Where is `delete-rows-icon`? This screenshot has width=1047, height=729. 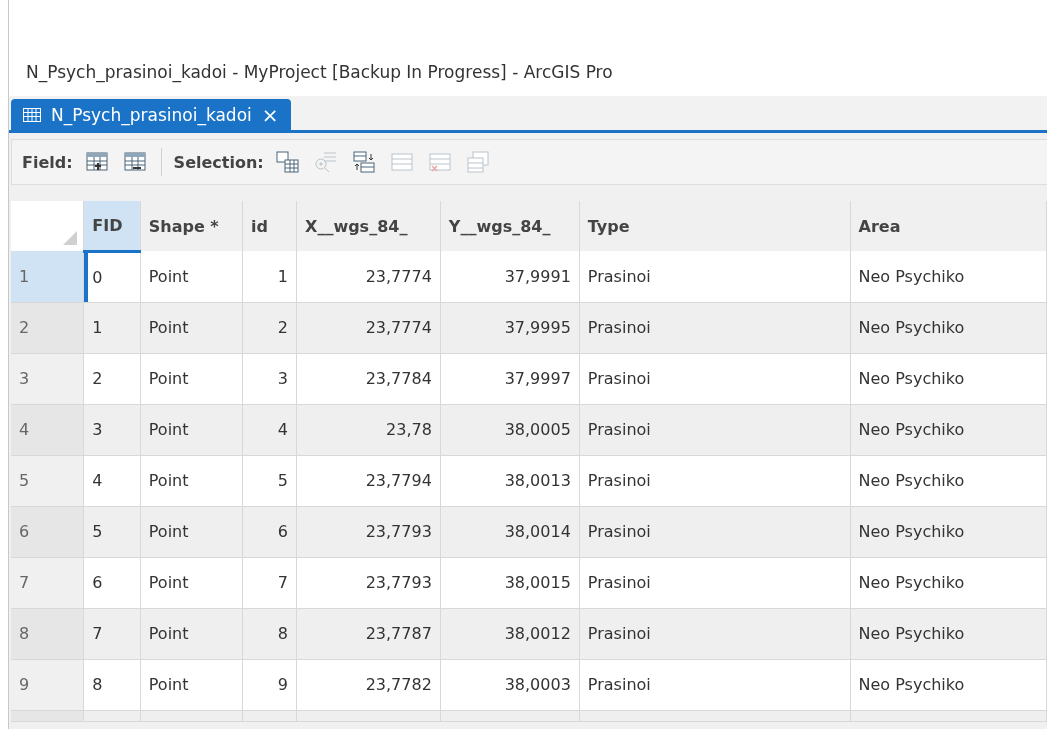
delete-rows-icon is located at coordinates (439, 162).